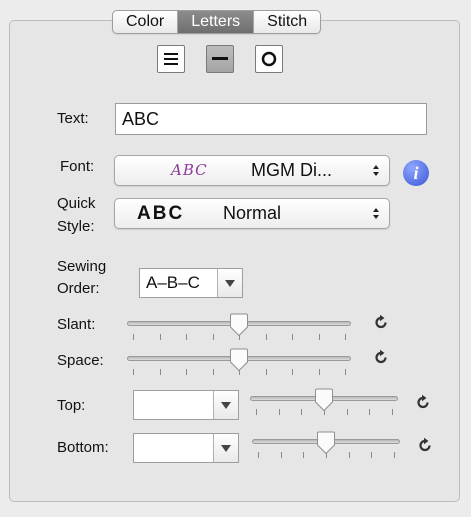 The width and height of the screenshot is (471, 517). Describe the element at coordinates (286, 22) in the screenshot. I see `tab-stitch: Stitch` at that location.